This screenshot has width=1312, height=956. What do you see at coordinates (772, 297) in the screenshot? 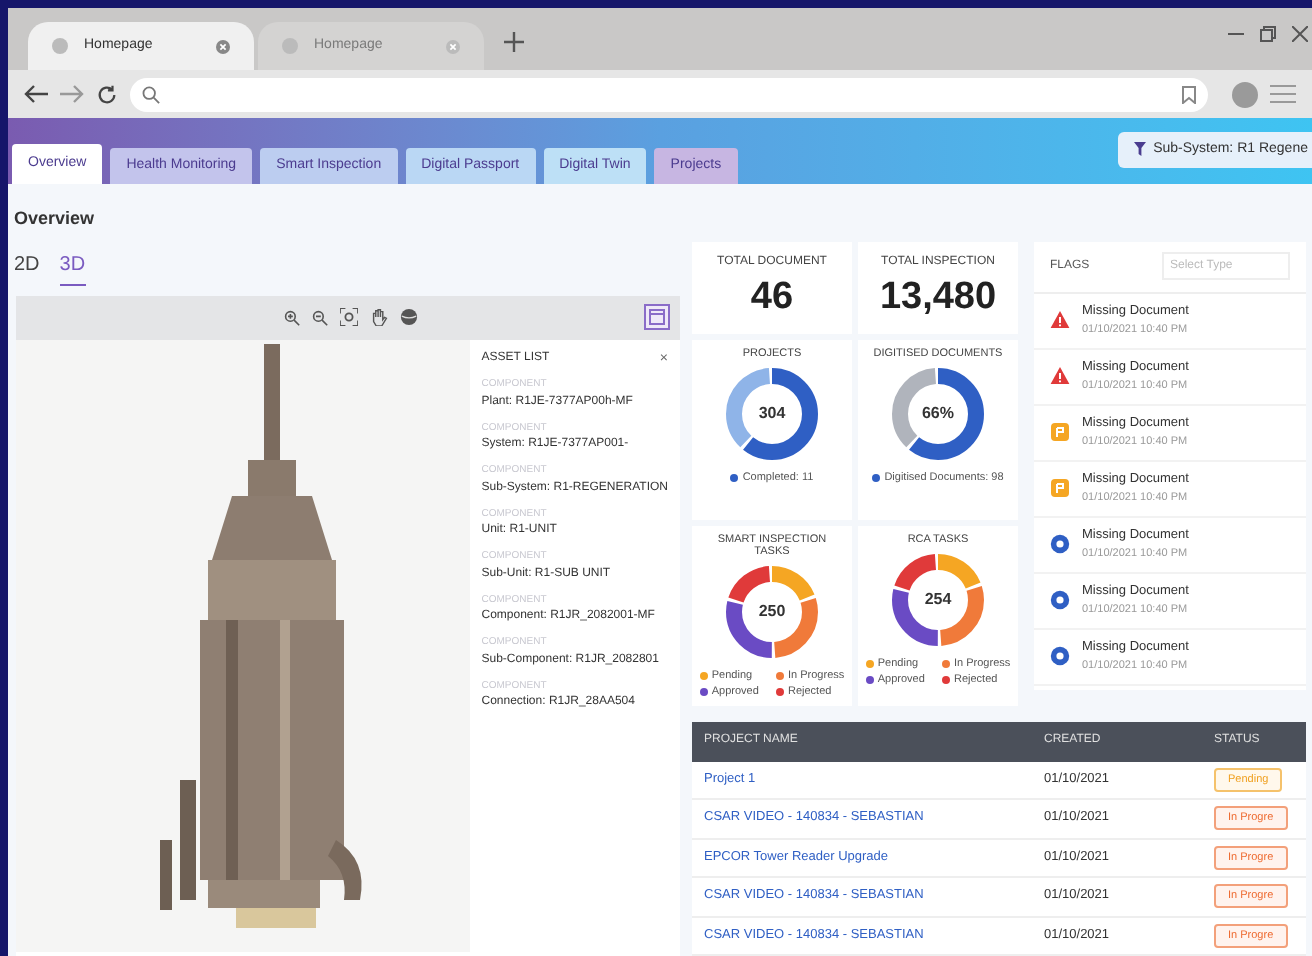
I see `stat-value: 46` at bounding box center [772, 297].